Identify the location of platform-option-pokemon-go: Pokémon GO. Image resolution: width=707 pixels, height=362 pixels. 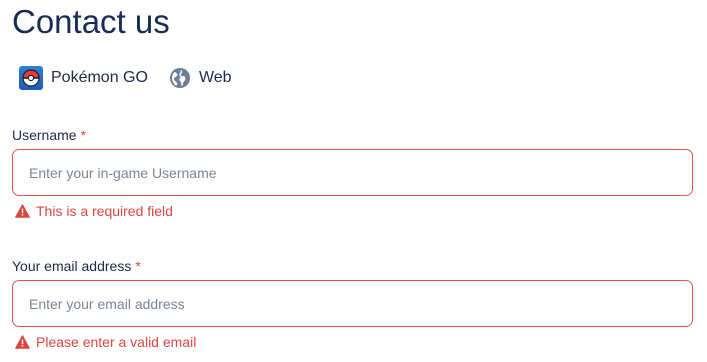
(83, 78).